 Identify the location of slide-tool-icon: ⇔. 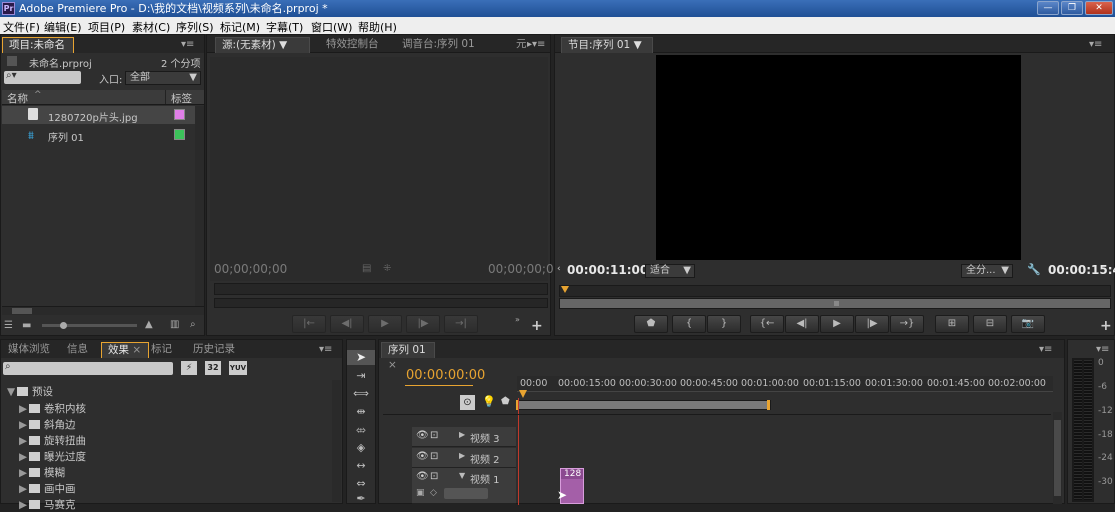
(361, 483).